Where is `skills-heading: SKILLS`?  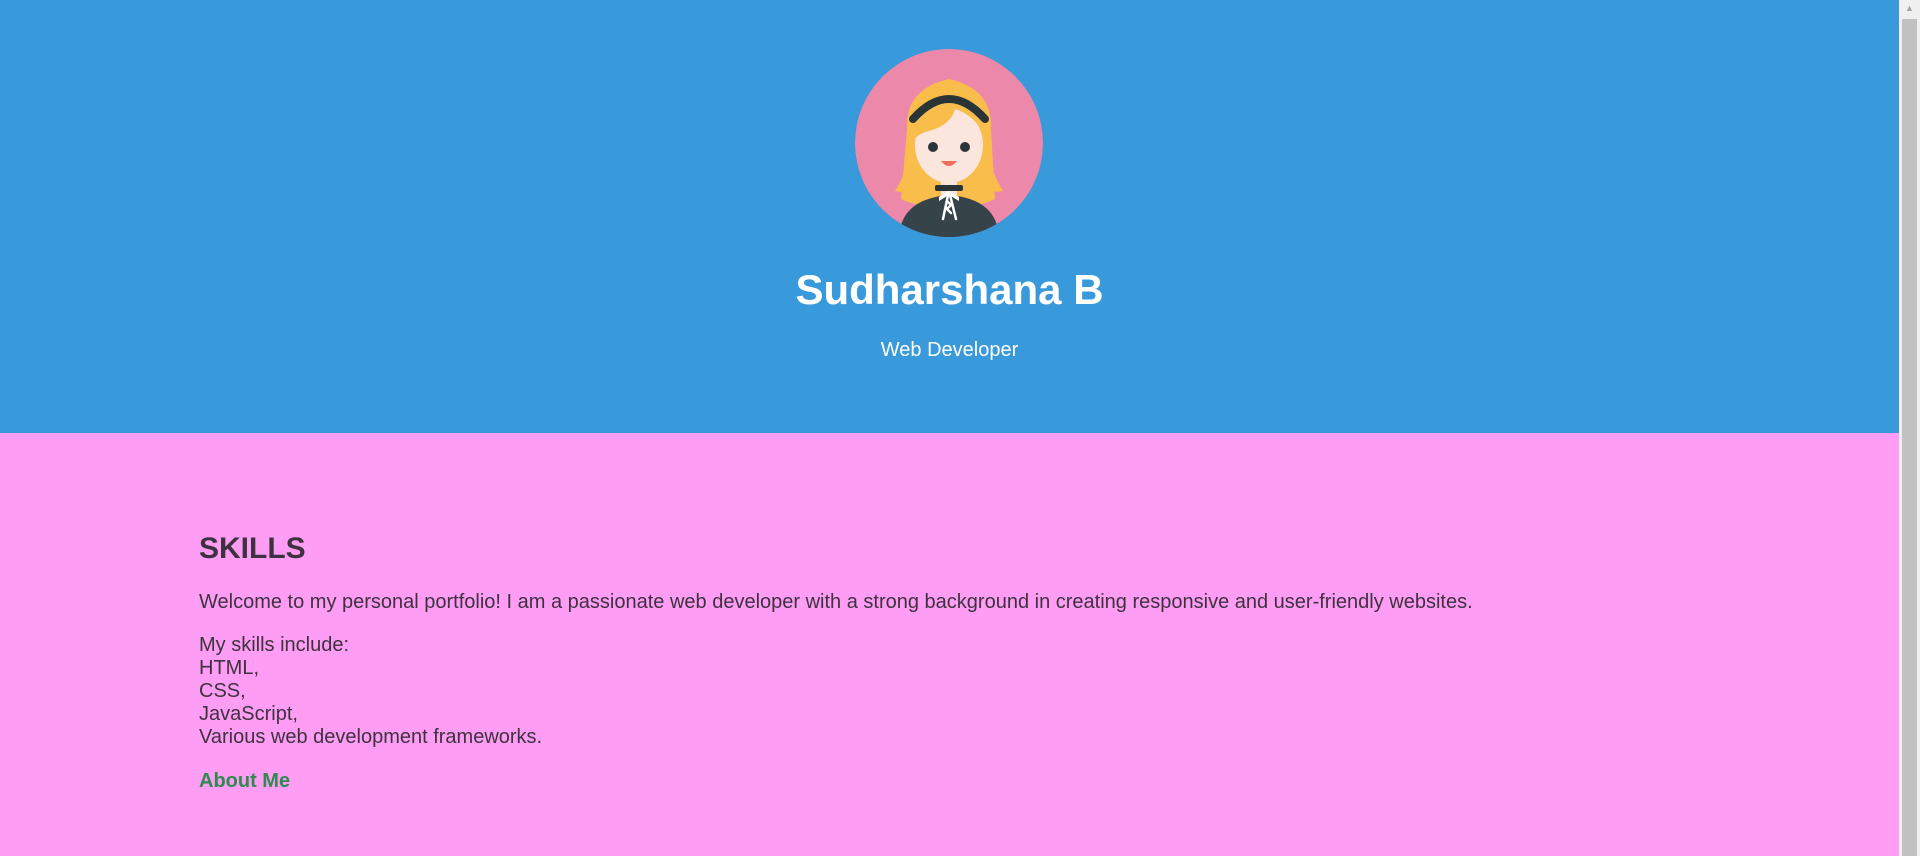 skills-heading: SKILLS is located at coordinates (252, 548).